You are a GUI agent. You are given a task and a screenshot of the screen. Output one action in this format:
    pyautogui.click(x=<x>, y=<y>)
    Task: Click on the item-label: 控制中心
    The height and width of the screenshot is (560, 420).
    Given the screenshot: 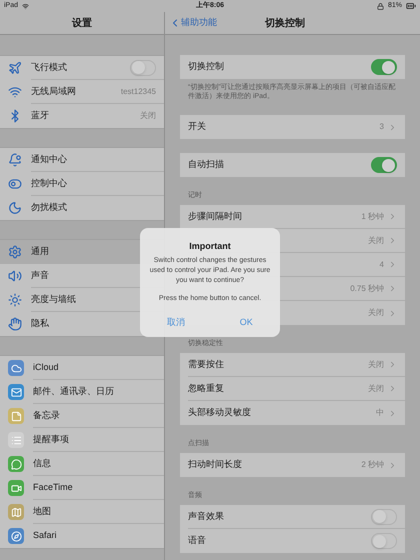 What is the action you would take?
    pyautogui.click(x=49, y=183)
    